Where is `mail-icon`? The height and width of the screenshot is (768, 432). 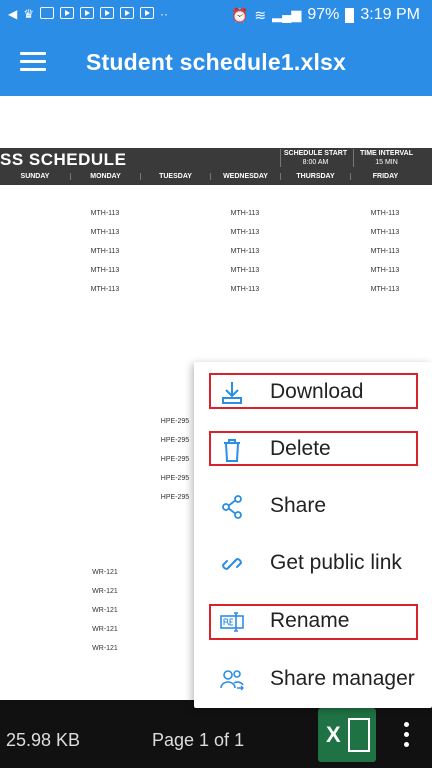
mail-icon is located at coordinates (47, 13).